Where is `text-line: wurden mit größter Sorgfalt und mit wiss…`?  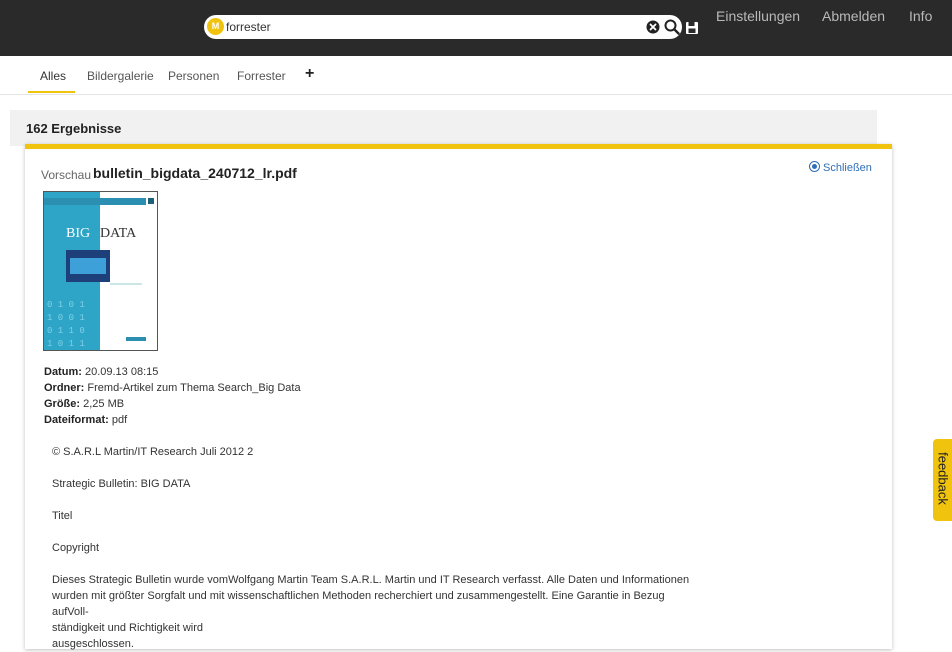
text-line: wurden mit größter Sorgfalt und mit wiss… is located at coordinates (358, 604).